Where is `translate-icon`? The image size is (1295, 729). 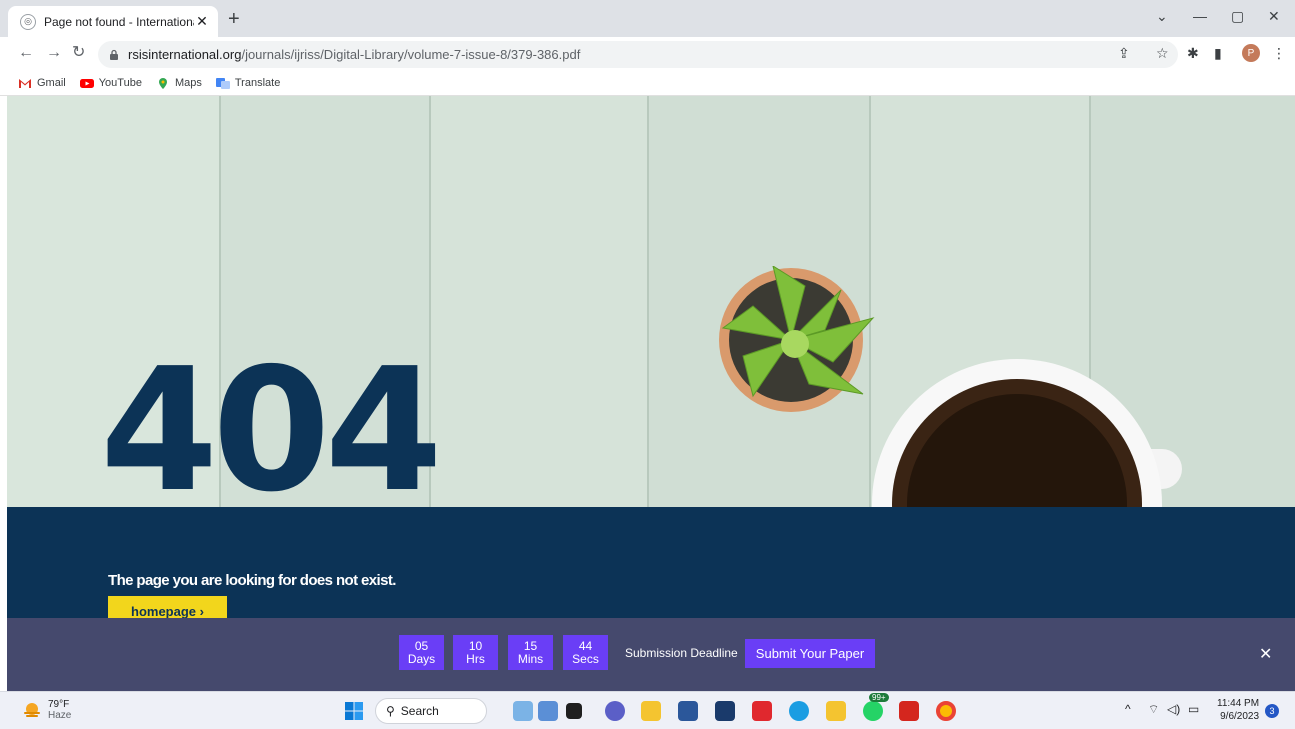
translate-icon is located at coordinates (222, 83).